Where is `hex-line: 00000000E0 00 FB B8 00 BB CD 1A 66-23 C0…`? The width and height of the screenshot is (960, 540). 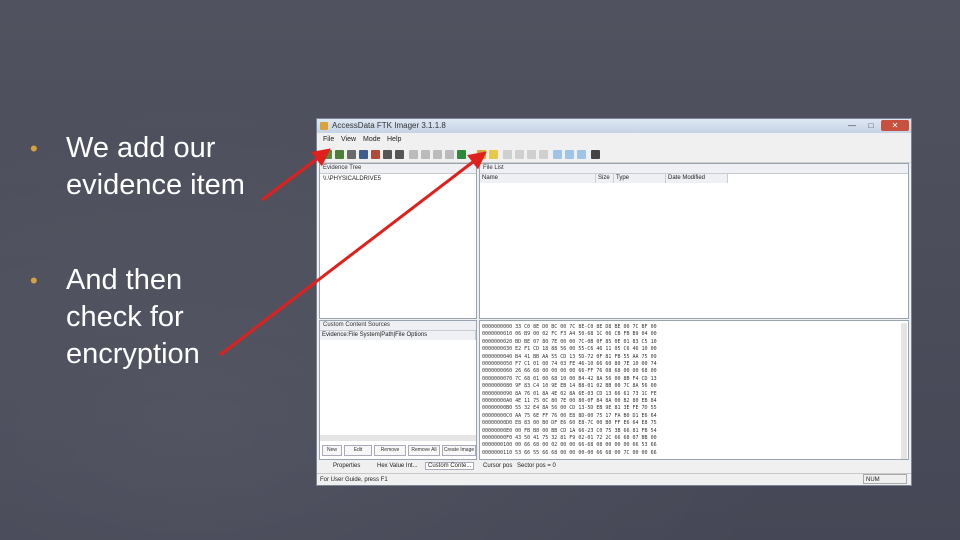 hex-line: 00000000E0 00 FB B8 00 BB CD 1A 66-23 C0… is located at coordinates (569, 430).